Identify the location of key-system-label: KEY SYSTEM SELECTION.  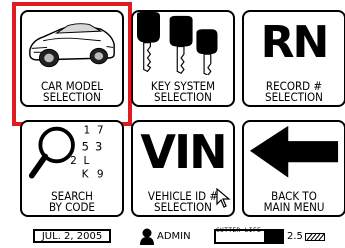
(183, 91).